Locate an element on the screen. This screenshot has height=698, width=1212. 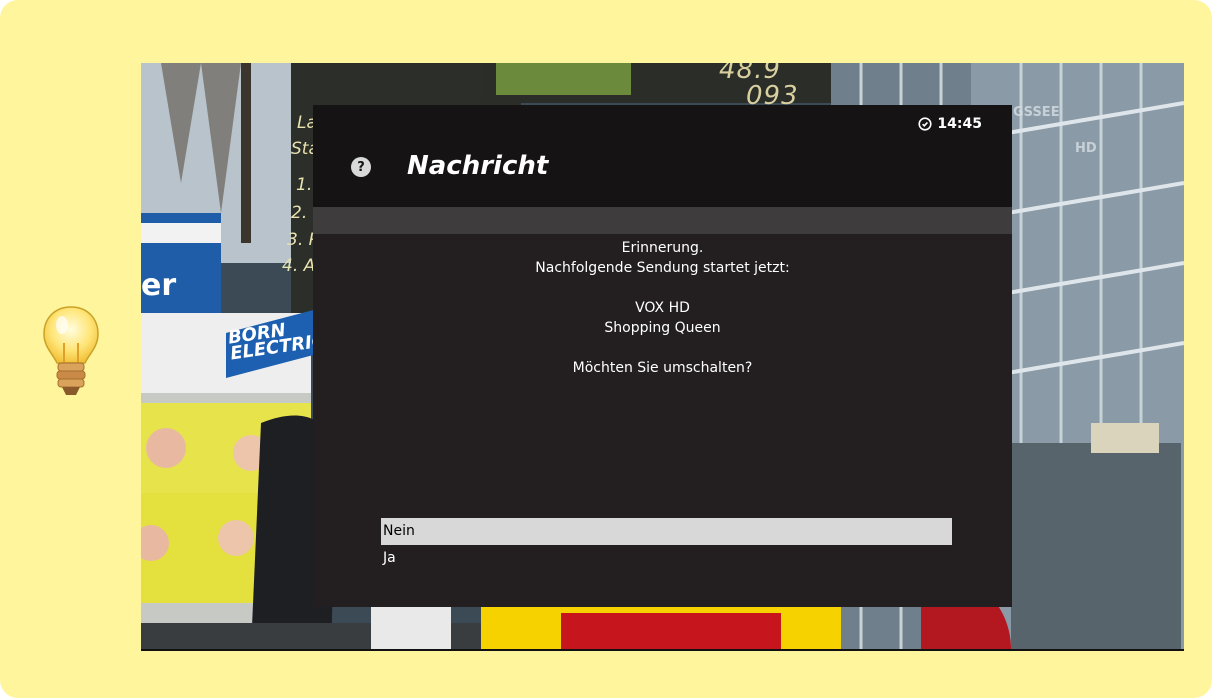
dialog-header: 14:45 ? Nachricht is located at coordinates (662, 156).